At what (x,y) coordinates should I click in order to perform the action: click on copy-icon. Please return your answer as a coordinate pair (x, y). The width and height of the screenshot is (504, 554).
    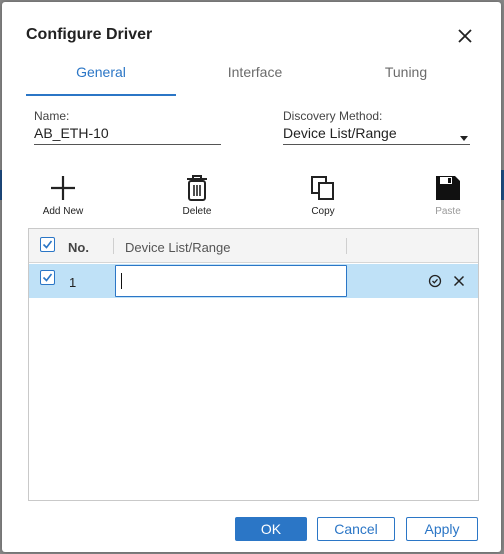
    Looking at the image, I should click on (322, 188).